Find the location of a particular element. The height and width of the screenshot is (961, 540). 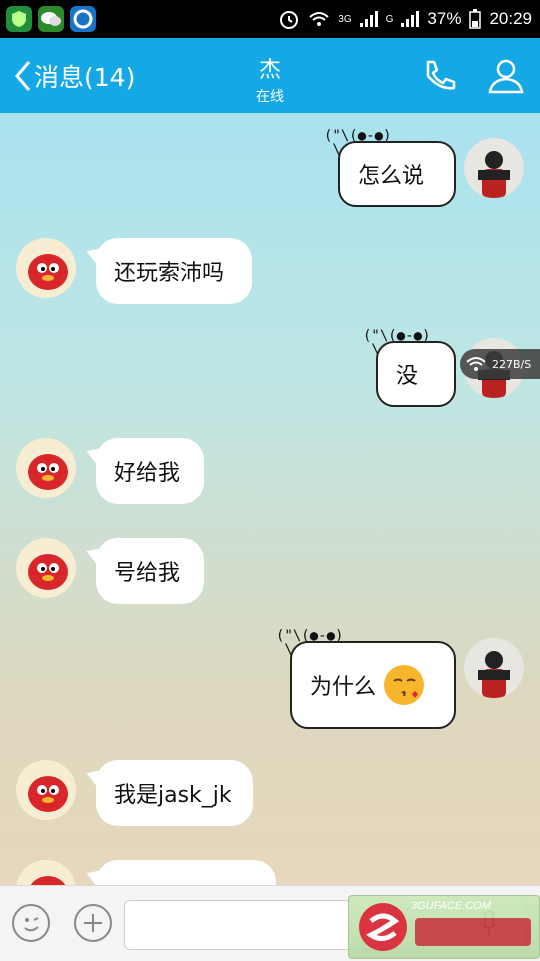

message-text: 为什么 is located at coordinates (343, 687).